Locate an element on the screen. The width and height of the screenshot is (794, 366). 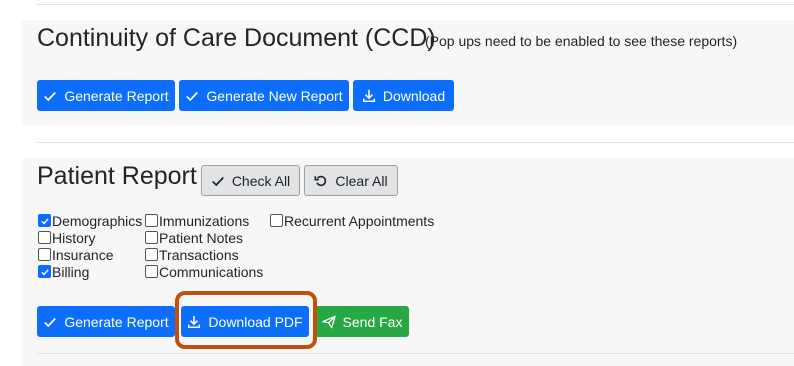
history-checkbox is located at coordinates (44, 237).